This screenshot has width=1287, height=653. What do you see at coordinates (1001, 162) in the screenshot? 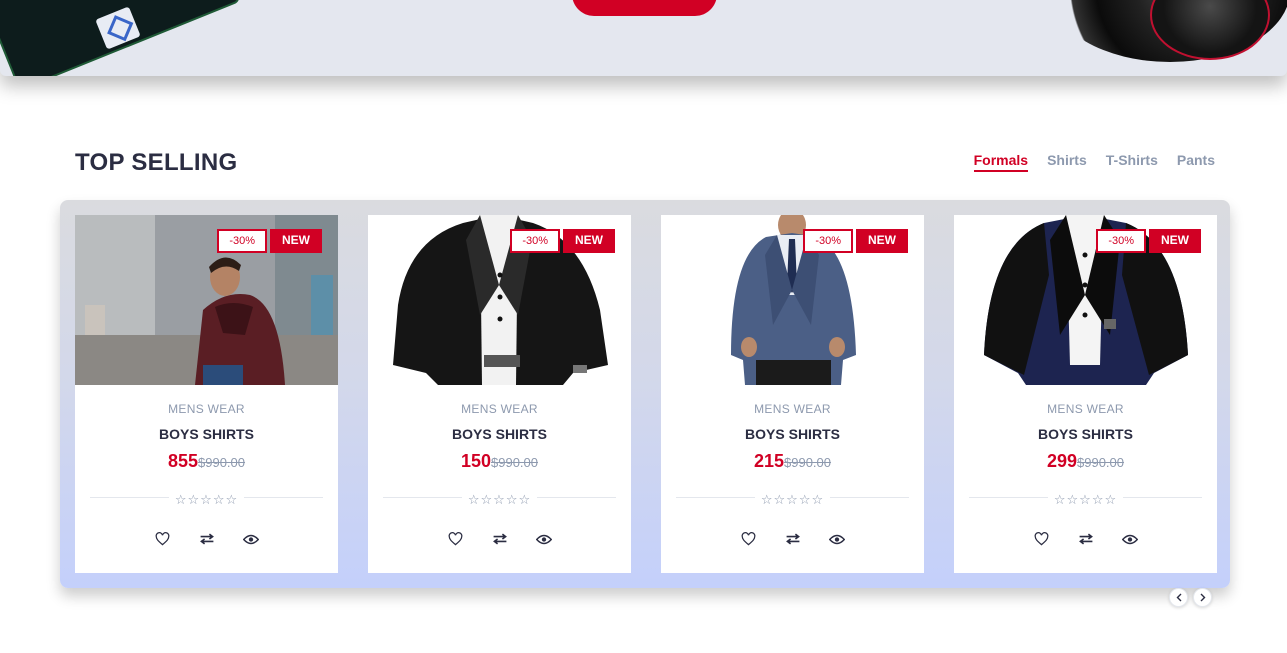
I see `tab-formals: Formals` at bounding box center [1001, 162].